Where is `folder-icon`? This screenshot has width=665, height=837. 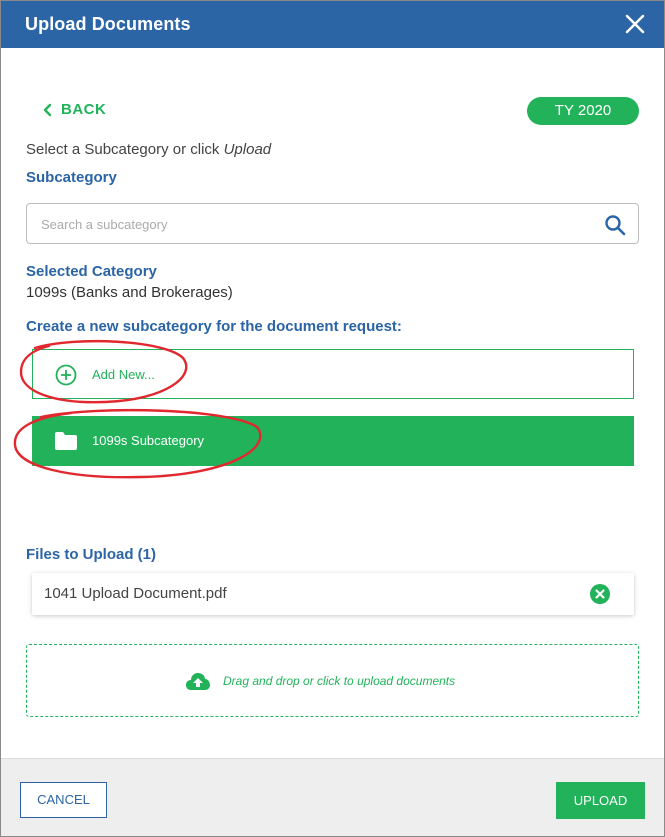
folder-icon is located at coordinates (66, 441).